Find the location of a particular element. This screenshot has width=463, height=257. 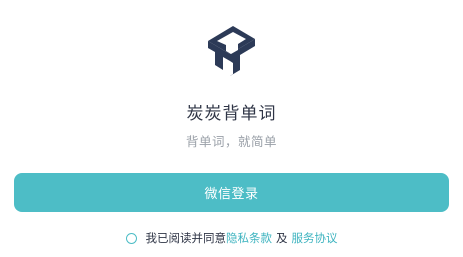

agreement-prefix: 我已阅读并同意 is located at coordinates (186, 238).